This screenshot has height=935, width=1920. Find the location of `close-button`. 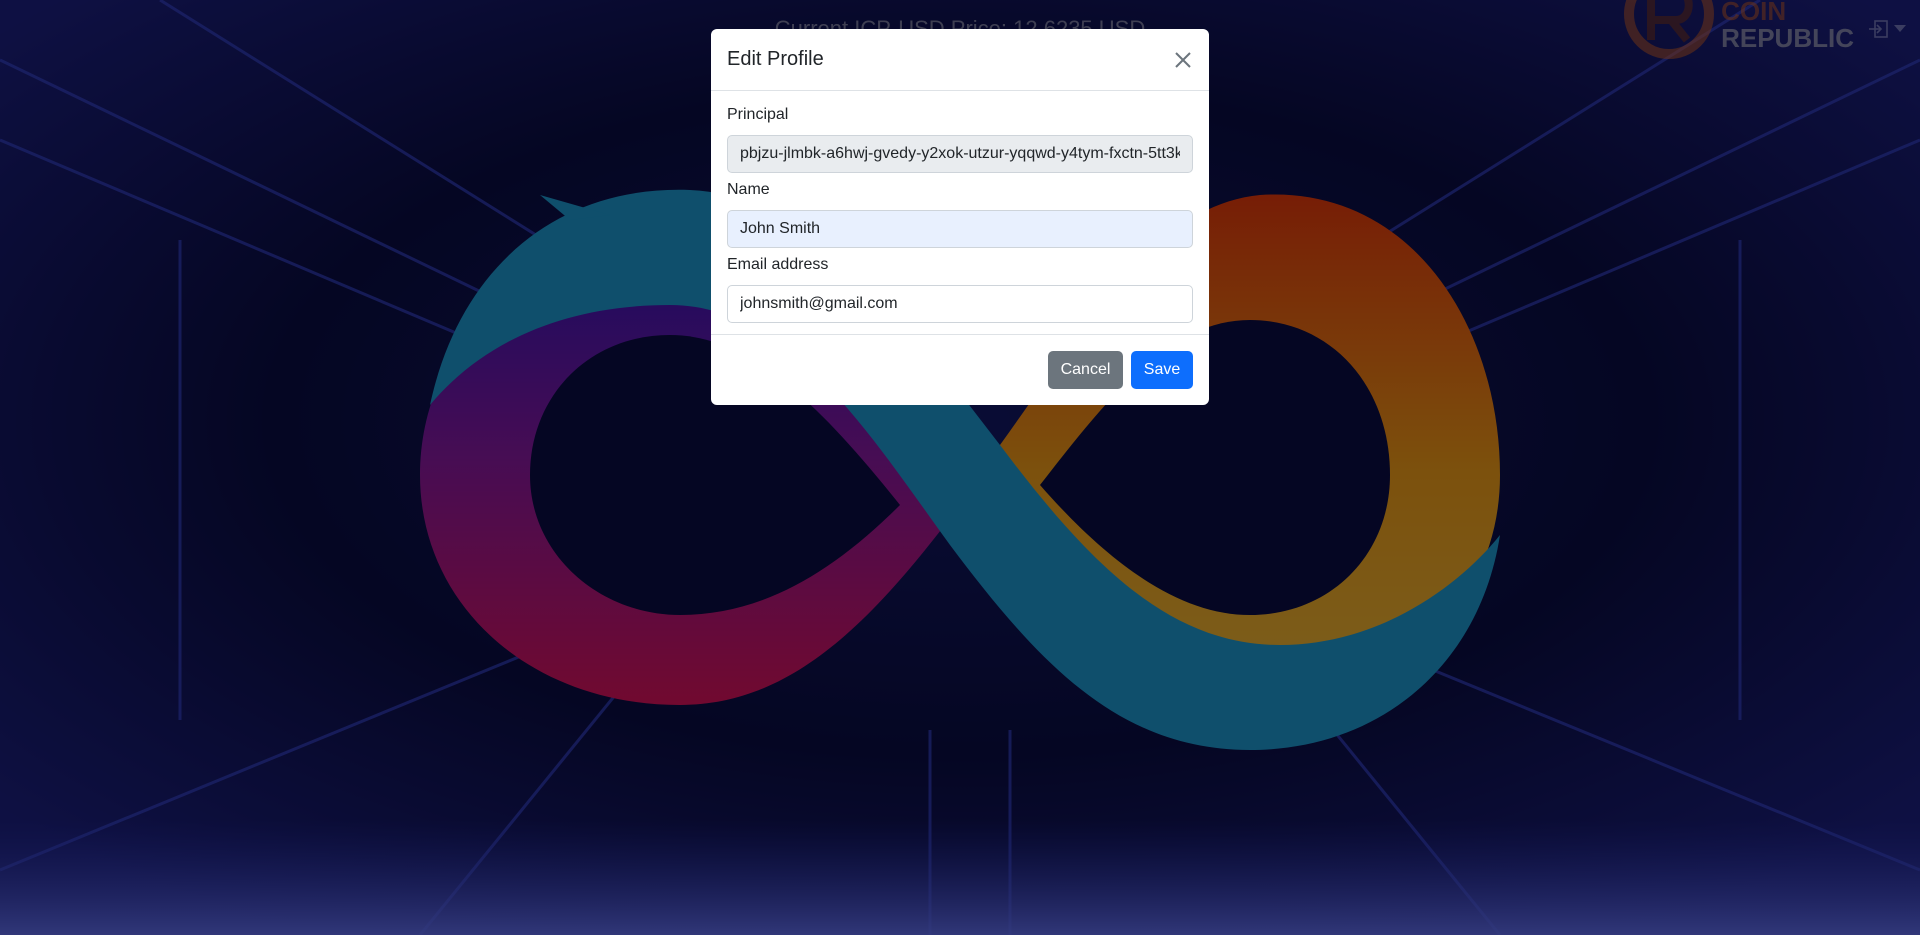

close-button is located at coordinates (1183, 60).